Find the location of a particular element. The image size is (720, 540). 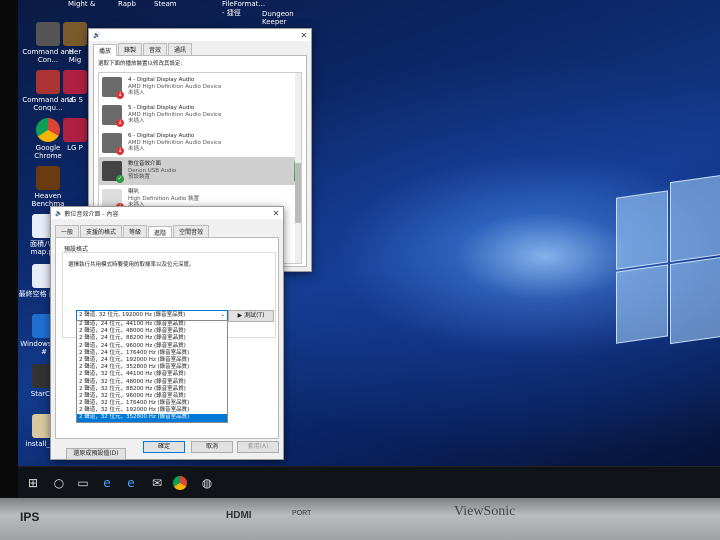

desktop-label: Rapb is located at coordinates (127, 4).